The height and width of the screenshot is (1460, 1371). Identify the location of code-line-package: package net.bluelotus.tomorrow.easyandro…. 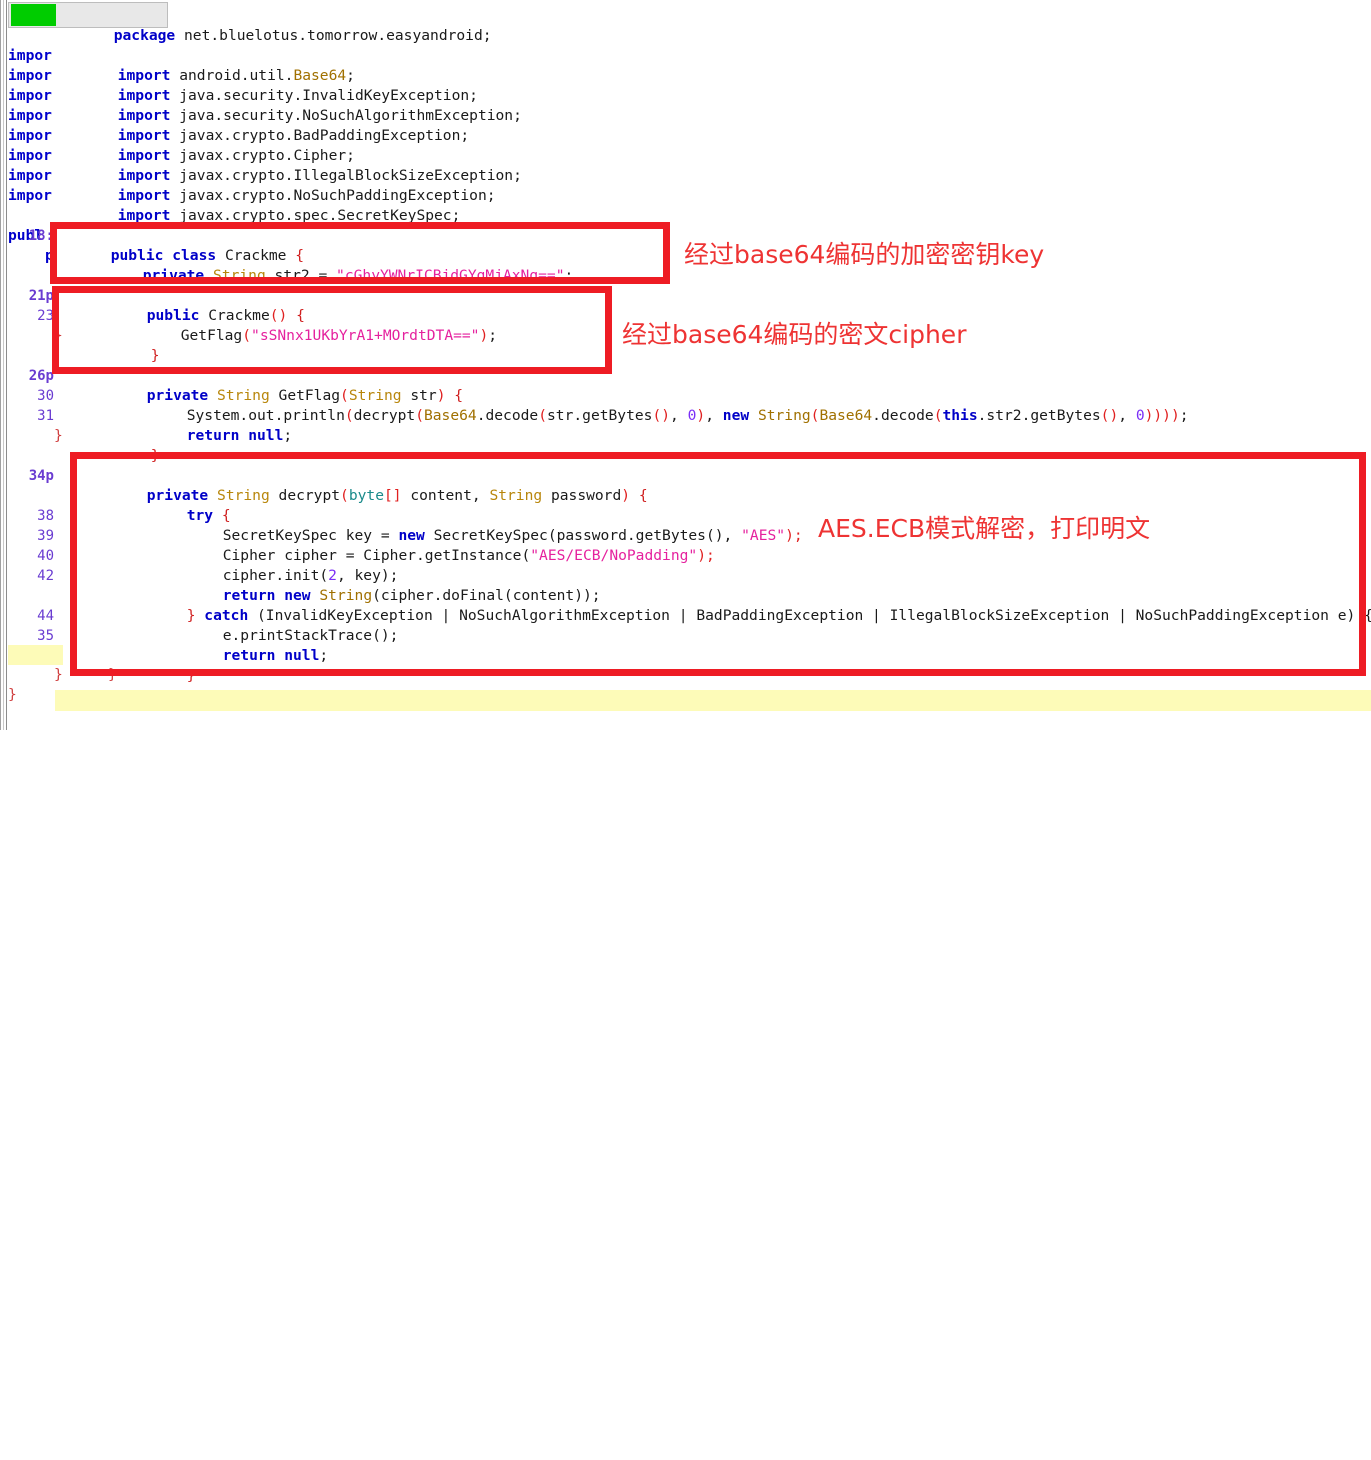
(276, 25).